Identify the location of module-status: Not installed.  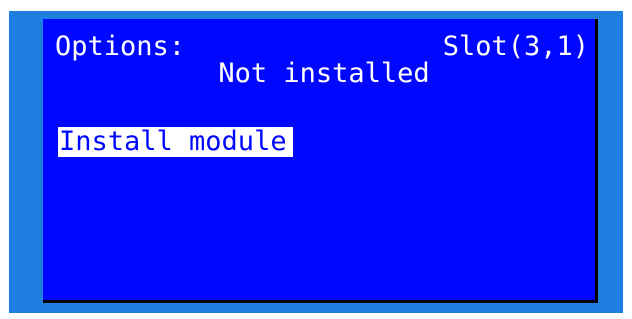
(324, 73).